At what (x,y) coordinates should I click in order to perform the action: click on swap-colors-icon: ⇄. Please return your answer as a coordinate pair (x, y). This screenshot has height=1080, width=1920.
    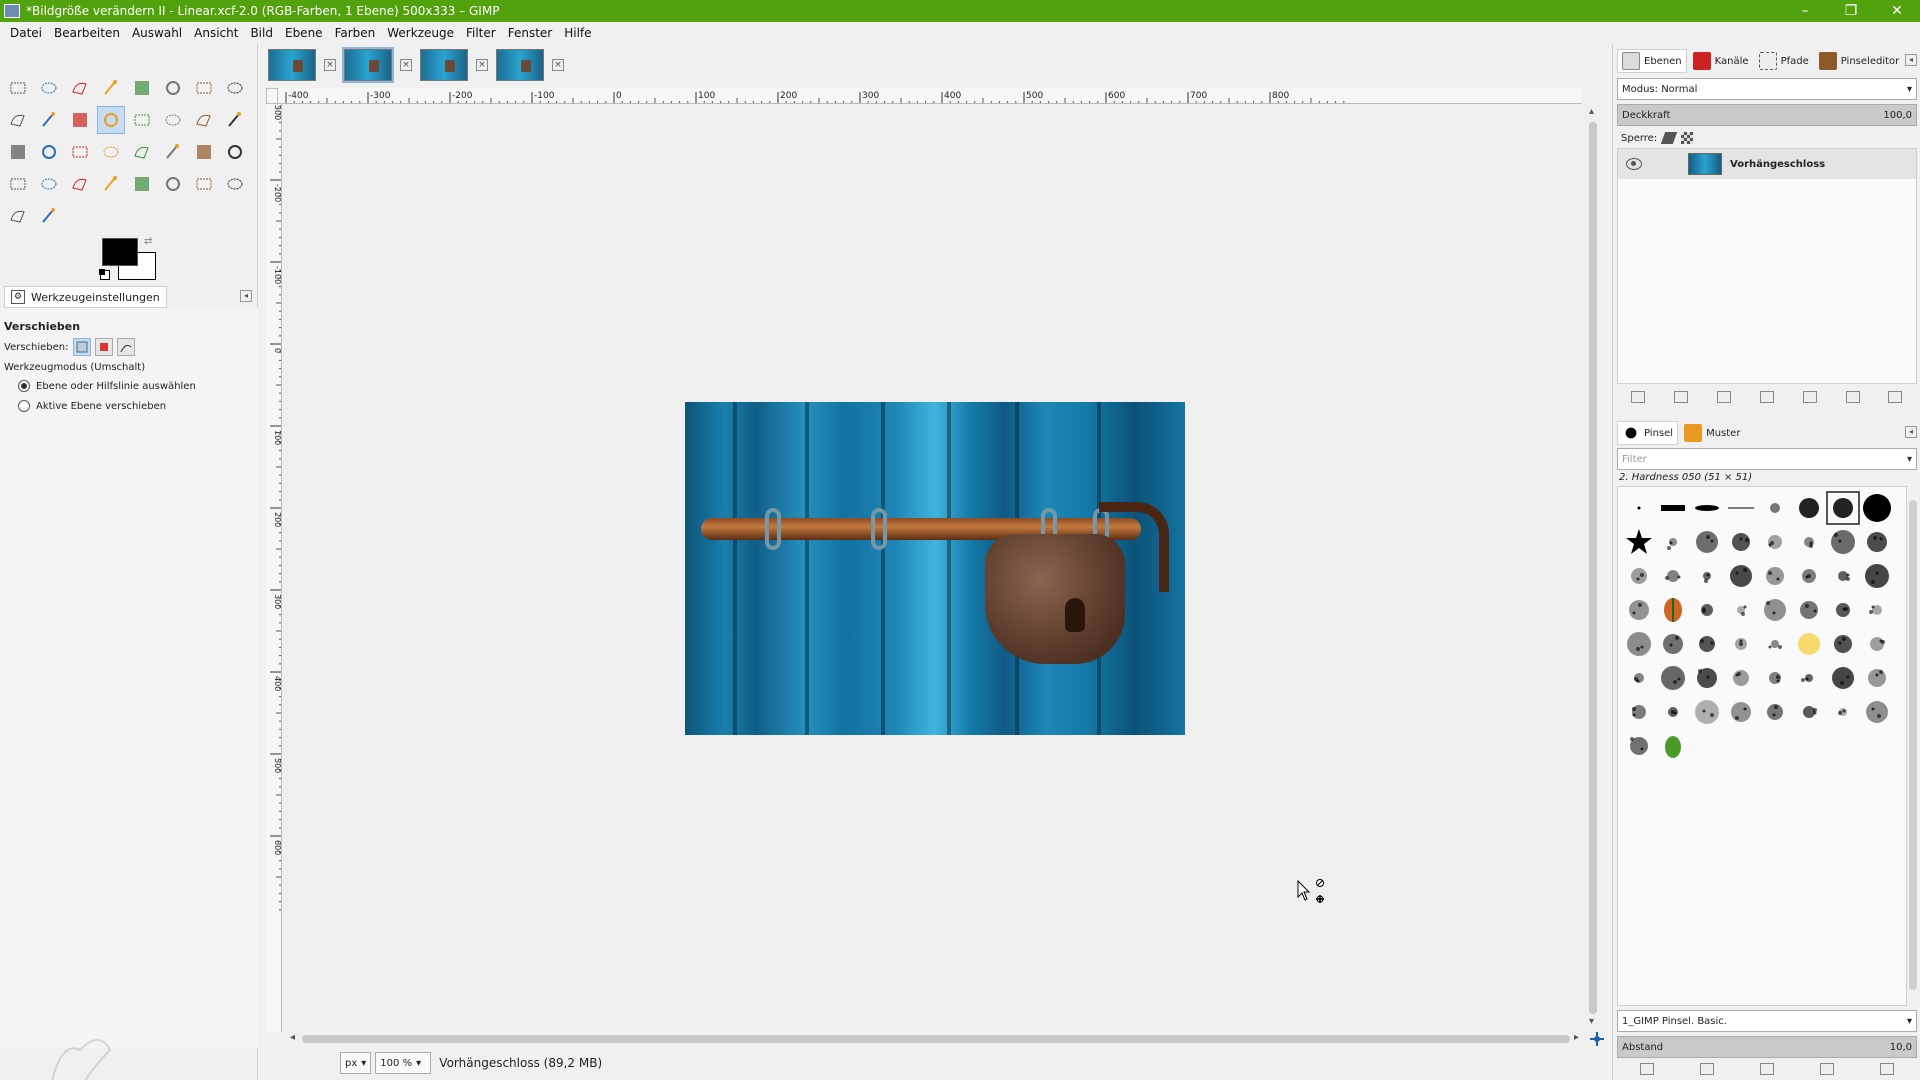
    Looking at the image, I should click on (148, 241).